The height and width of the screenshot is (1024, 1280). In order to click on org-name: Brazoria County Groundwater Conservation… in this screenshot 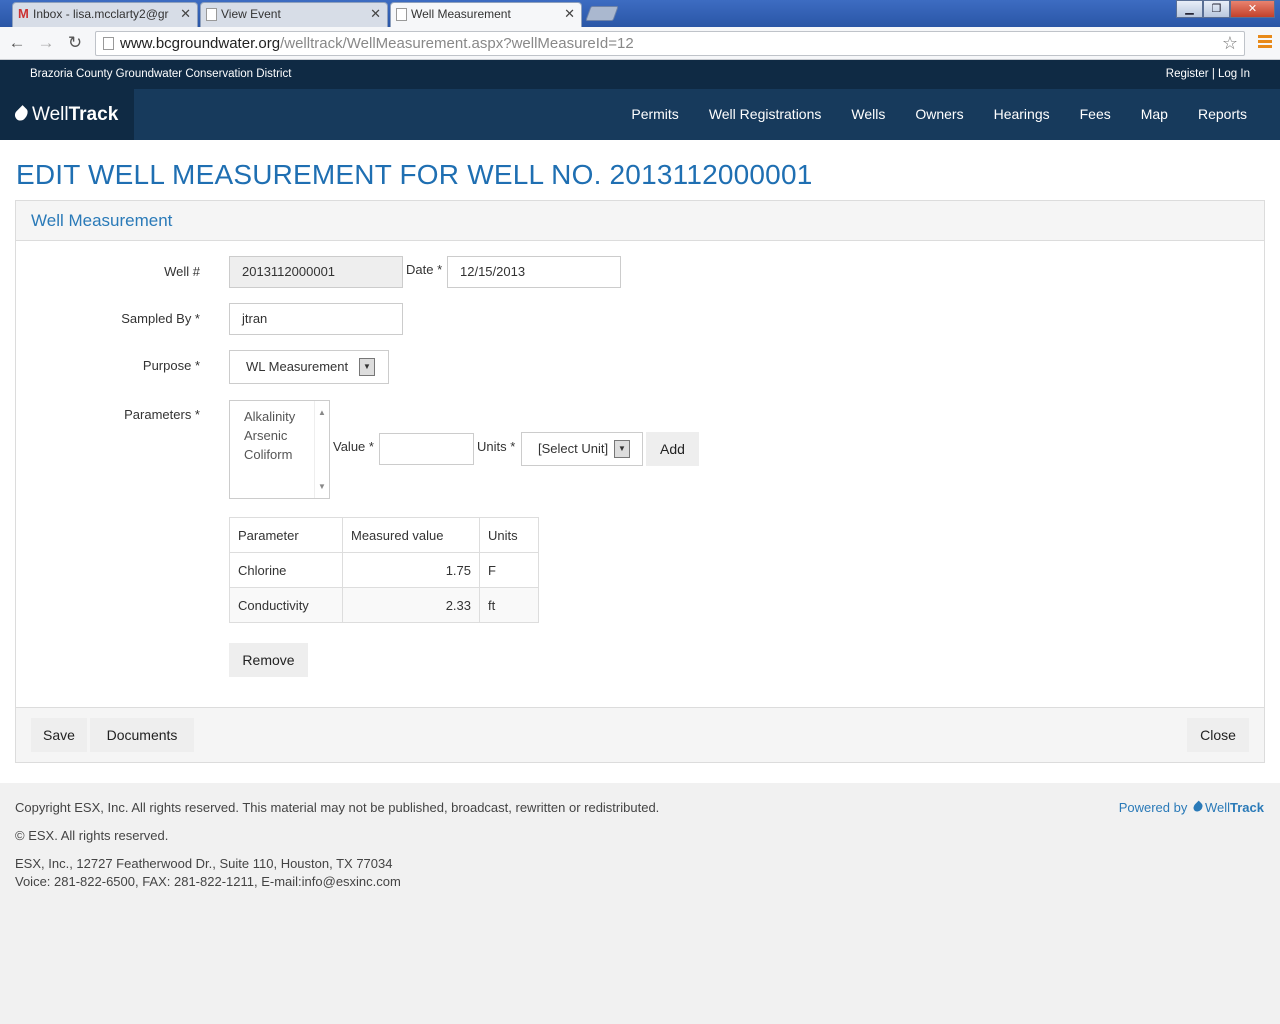, I will do `click(161, 74)`.